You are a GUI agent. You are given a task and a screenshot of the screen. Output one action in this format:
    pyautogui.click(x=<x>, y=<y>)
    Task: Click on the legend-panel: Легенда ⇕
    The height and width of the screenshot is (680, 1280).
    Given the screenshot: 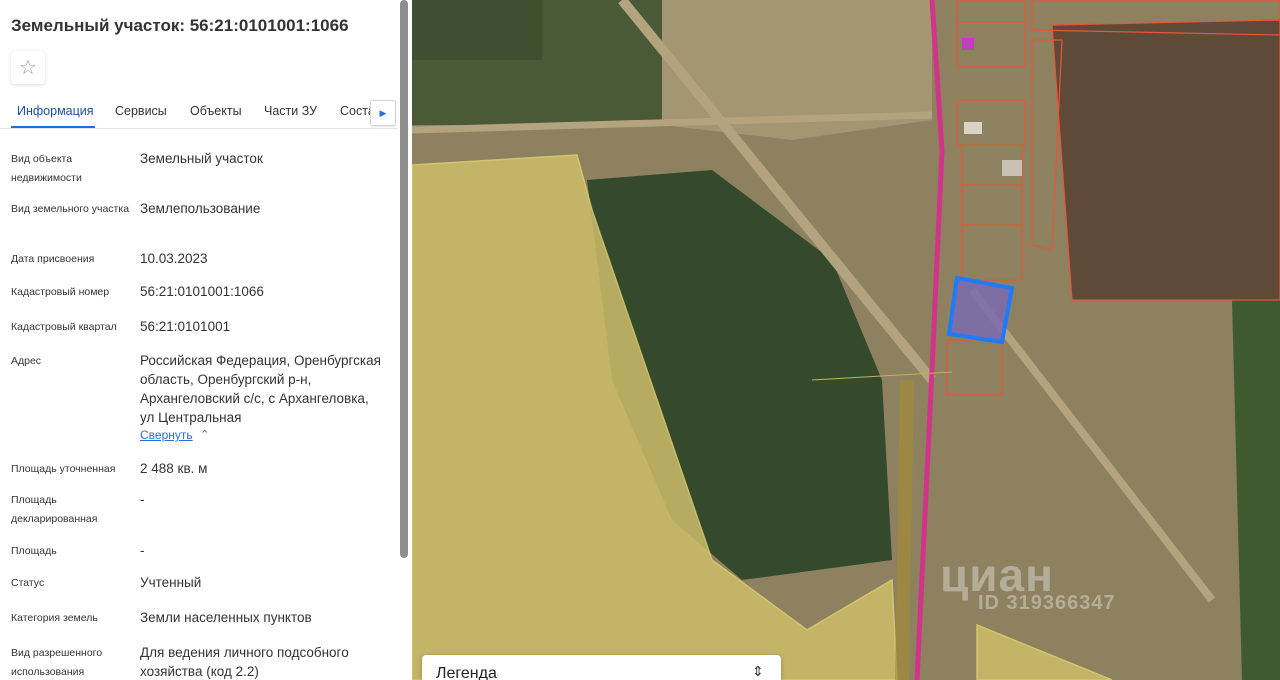 What is the action you would take?
    pyautogui.click(x=601, y=667)
    